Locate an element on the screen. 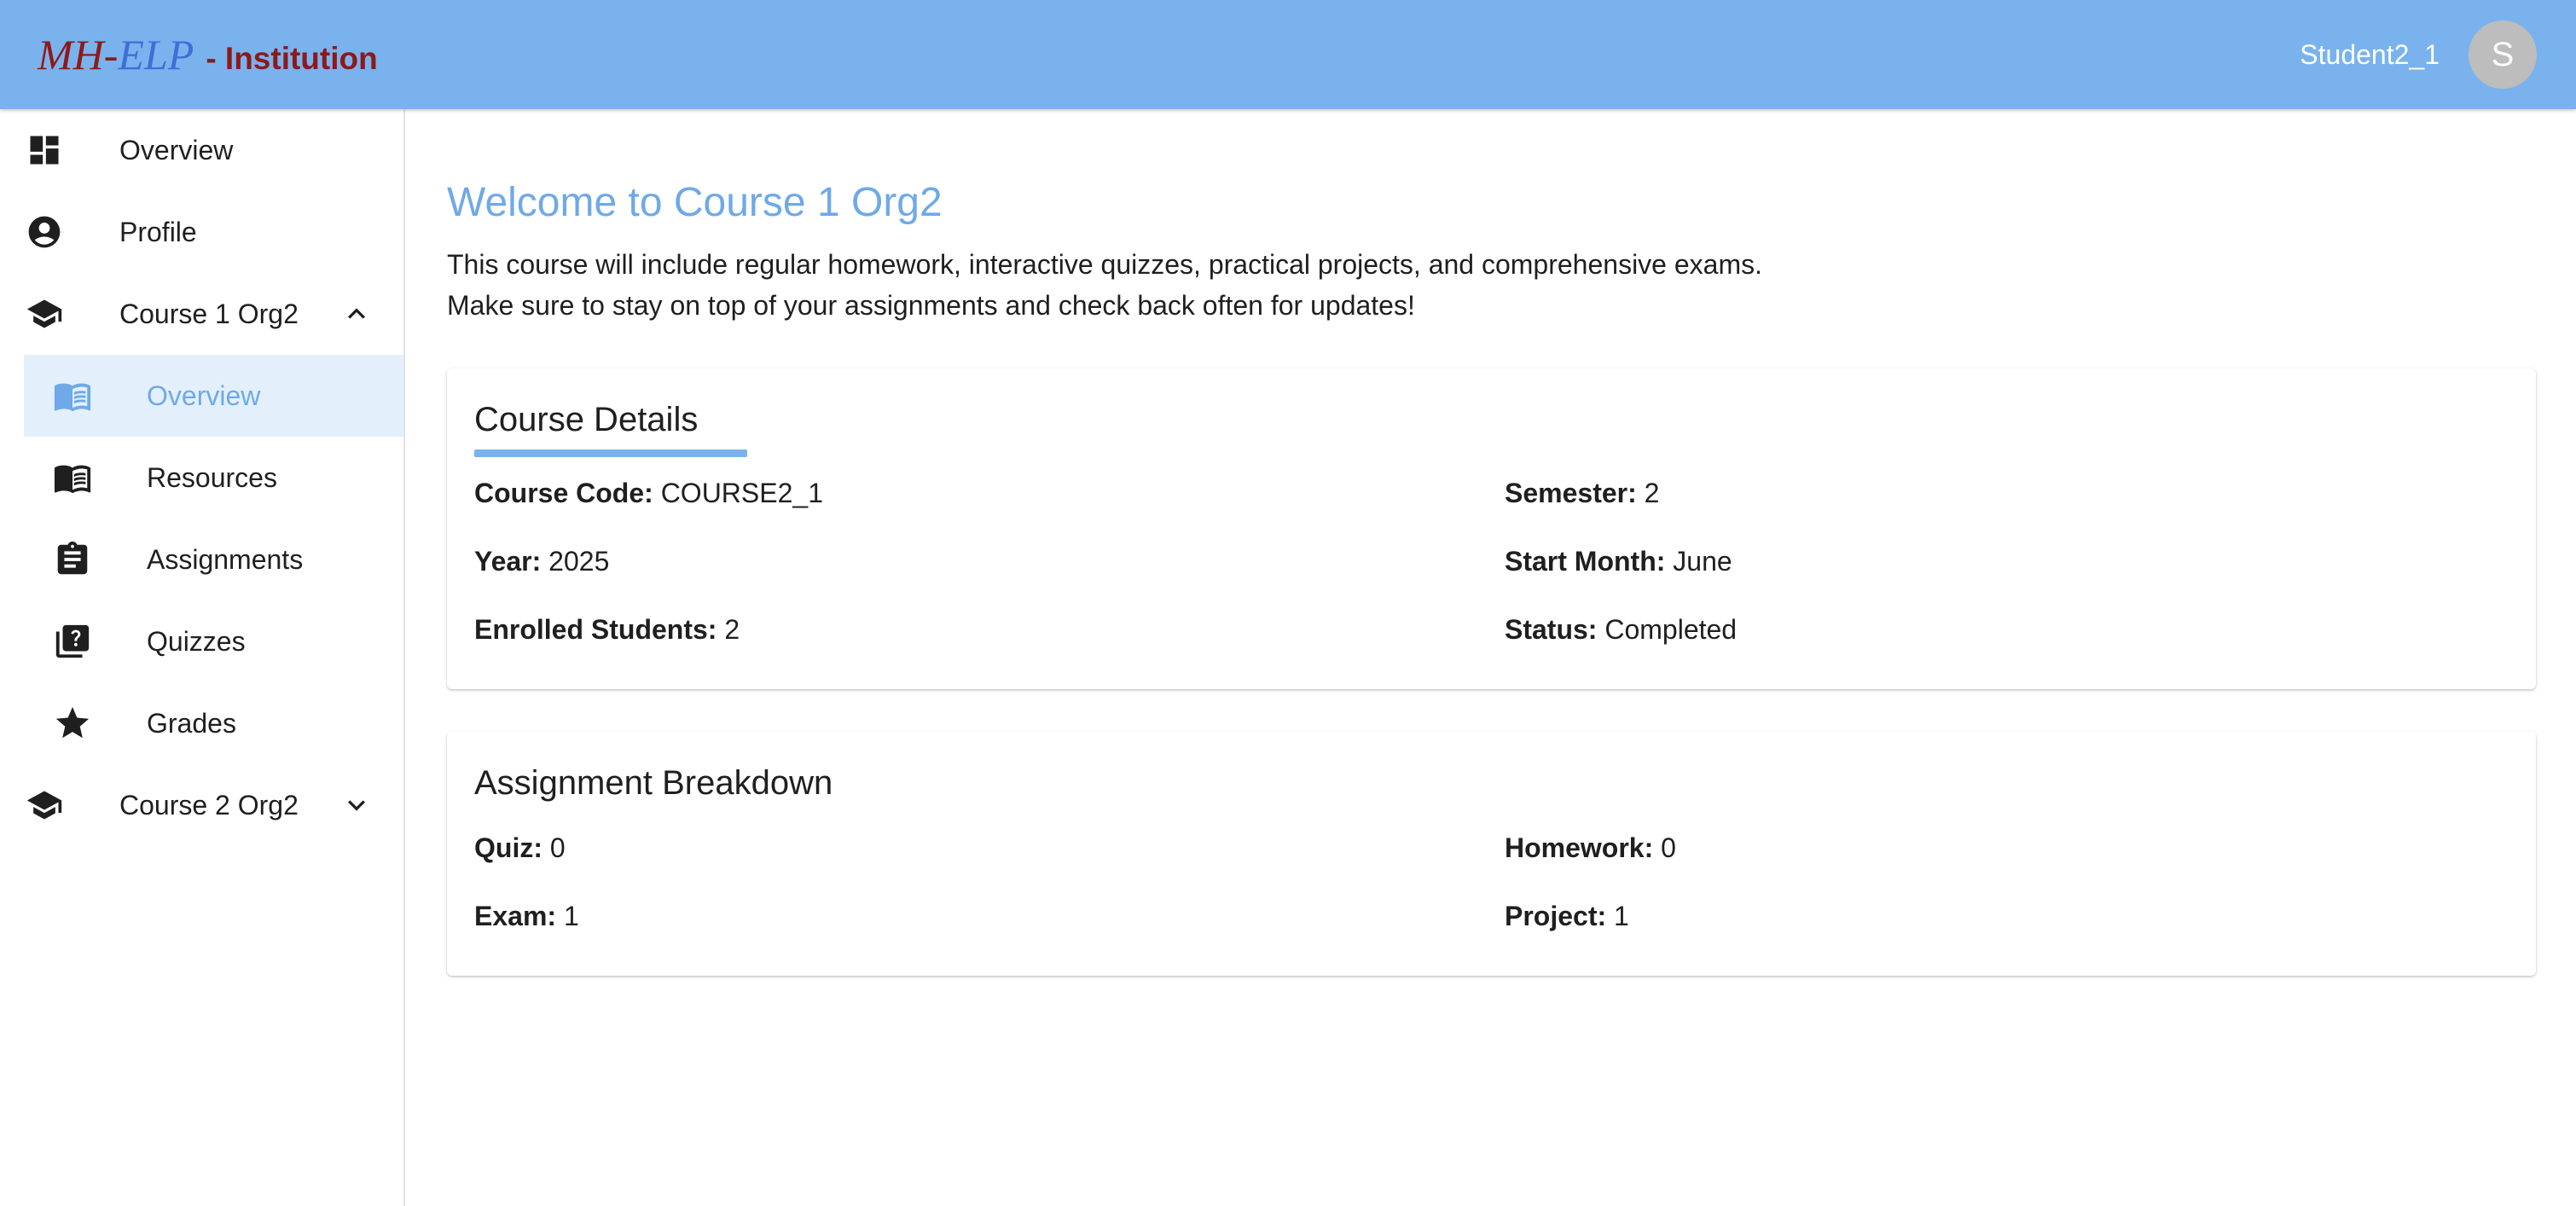 This screenshot has width=2576, height=1206. homework-count-field: Homework: 0 is located at coordinates (1590, 848).